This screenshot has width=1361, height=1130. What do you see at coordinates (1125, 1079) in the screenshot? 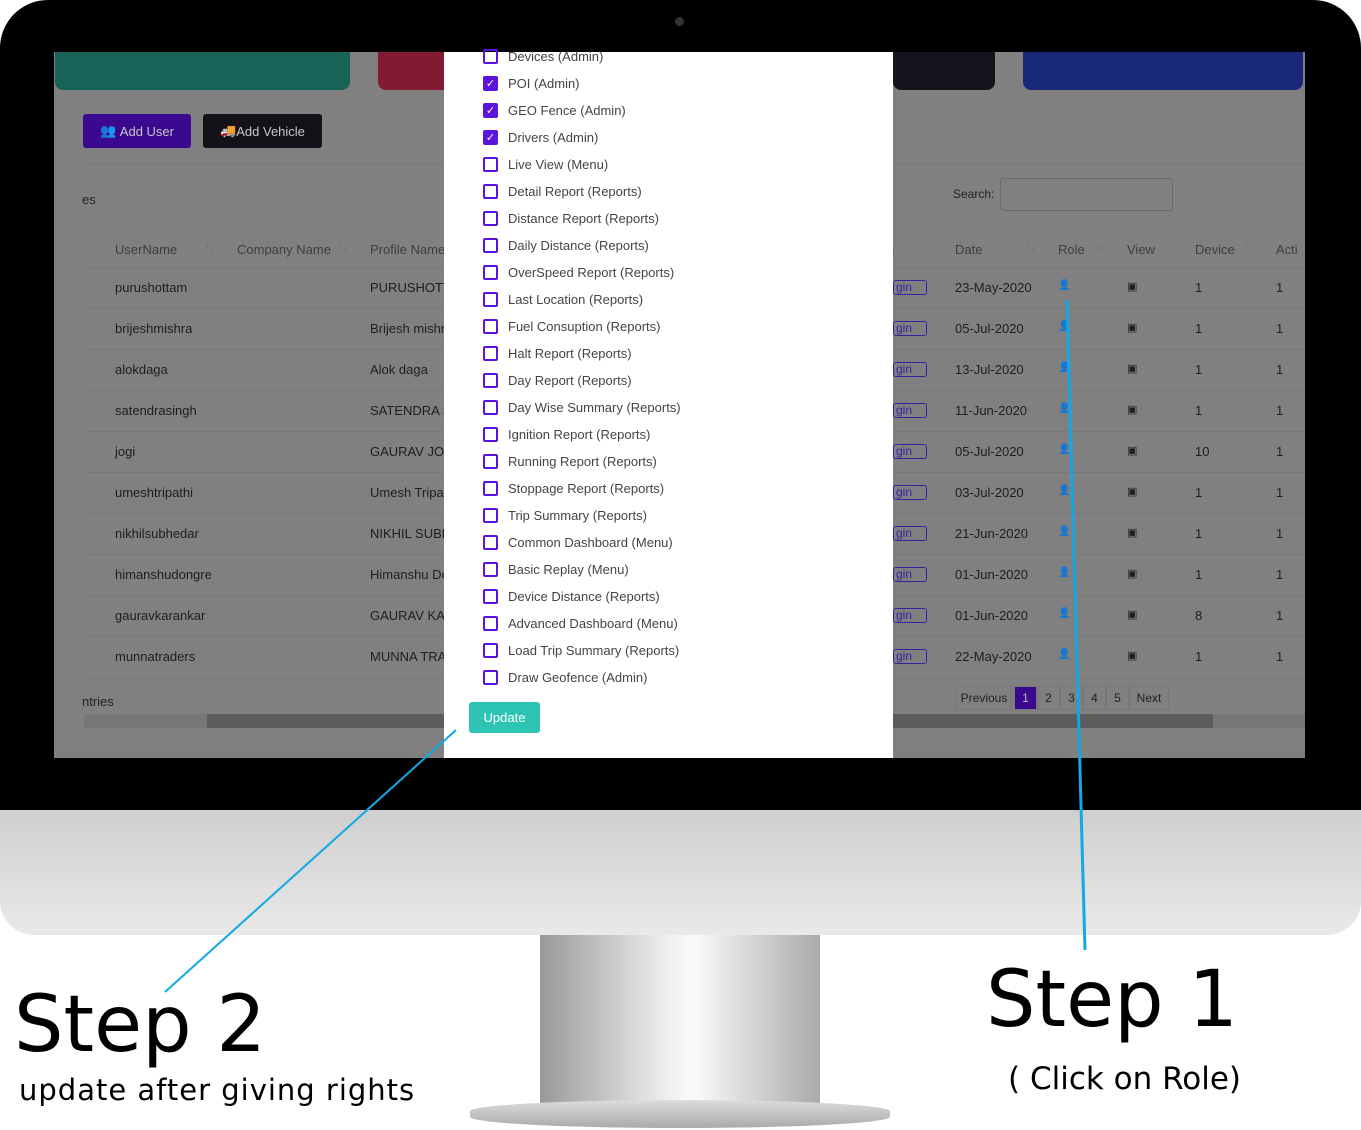
I see `step1-text: ( Click on Role)` at bounding box center [1125, 1079].